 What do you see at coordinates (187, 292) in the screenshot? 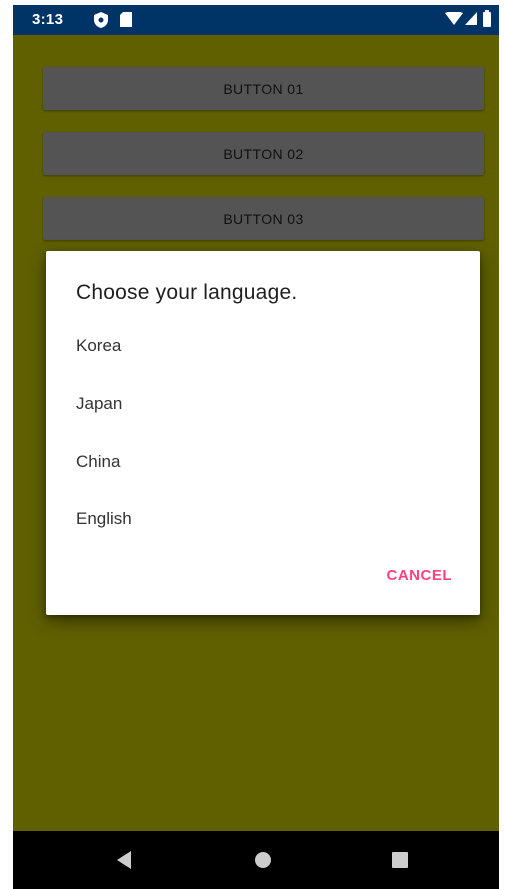
I see `dialog-title: Choose your language.` at bounding box center [187, 292].